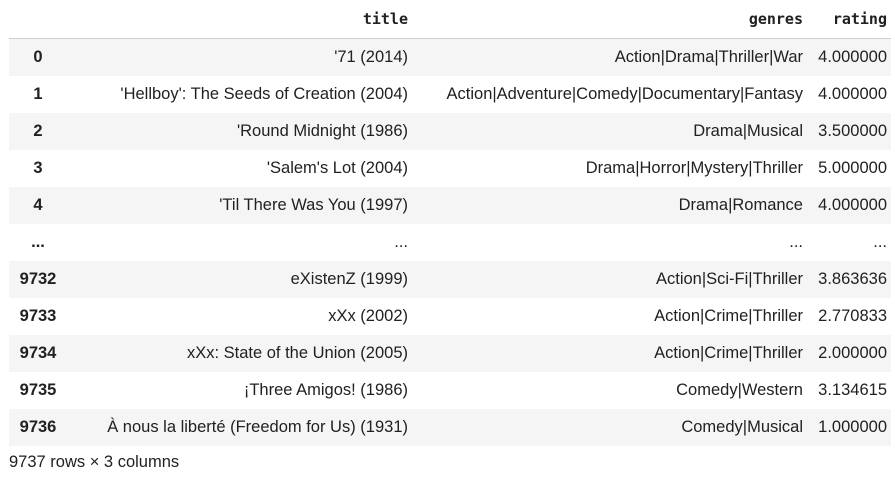 The image size is (895, 479). Describe the element at coordinates (38, 168) in the screenshot. I see `row-index: 3` at that location.